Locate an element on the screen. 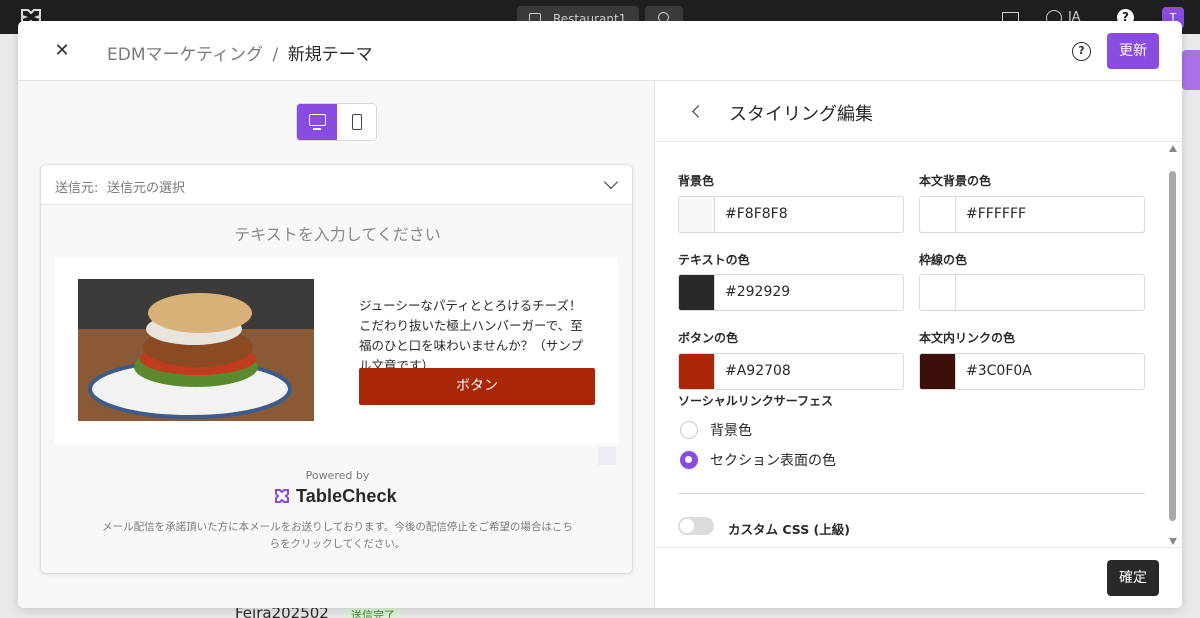  link-color-label: 本文内リンクの色 is located at coordinates (967, 338).